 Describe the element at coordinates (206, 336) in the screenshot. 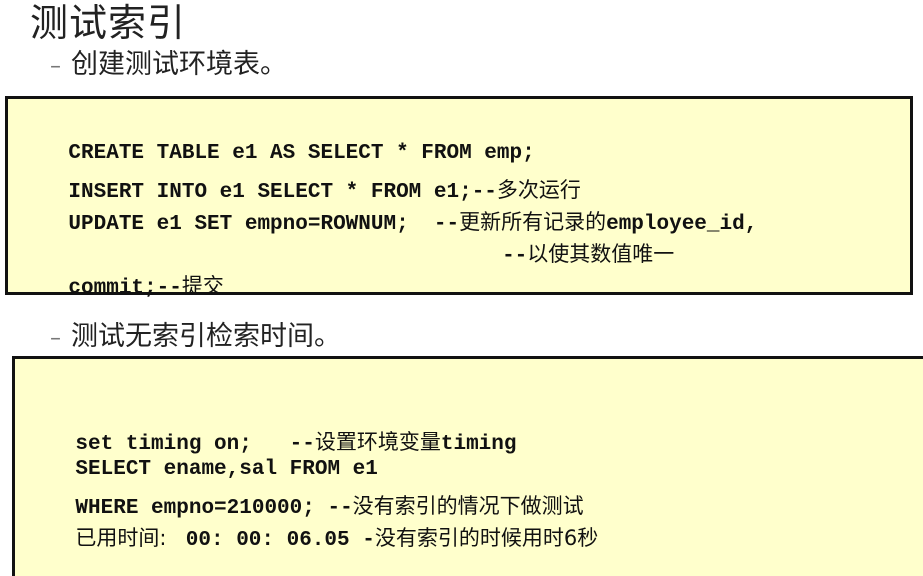

I see `bullet-text: 测试无索引检索时间。` at that location.